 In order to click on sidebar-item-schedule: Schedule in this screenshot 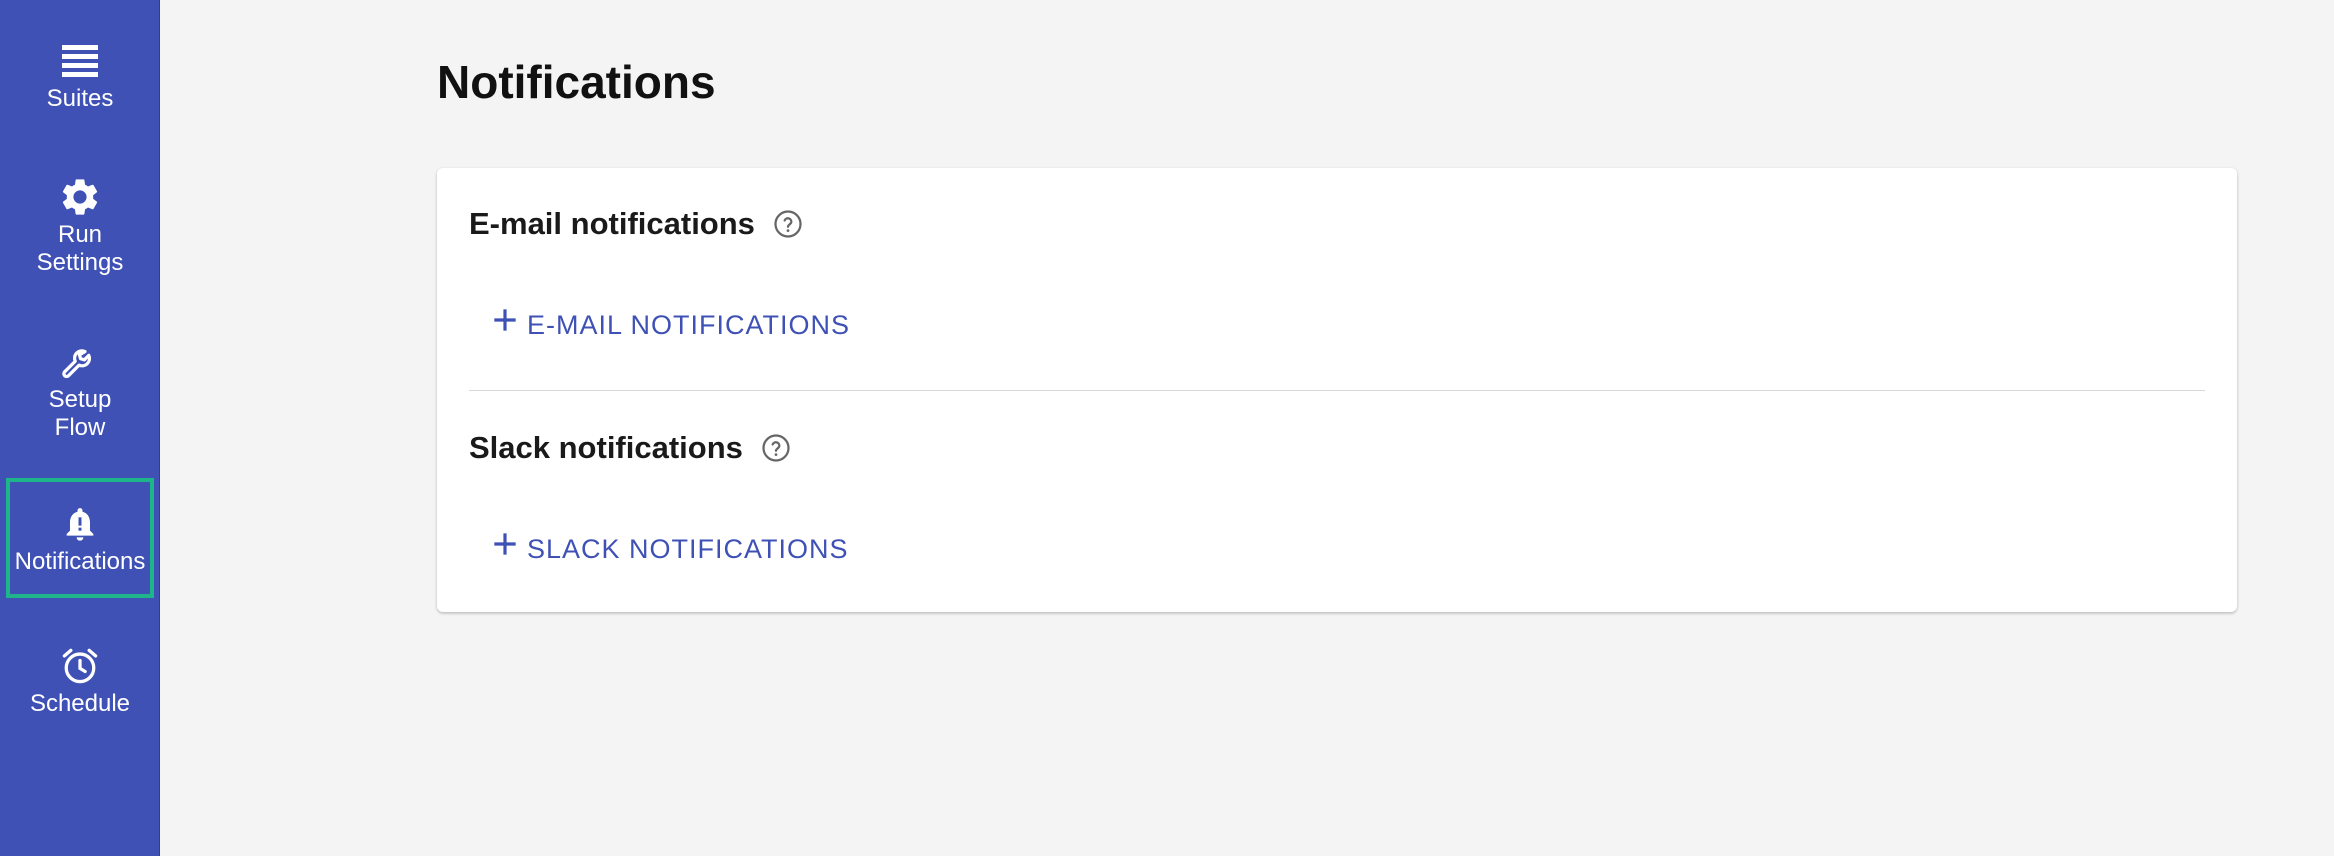, I will do `click(80, 680)`.